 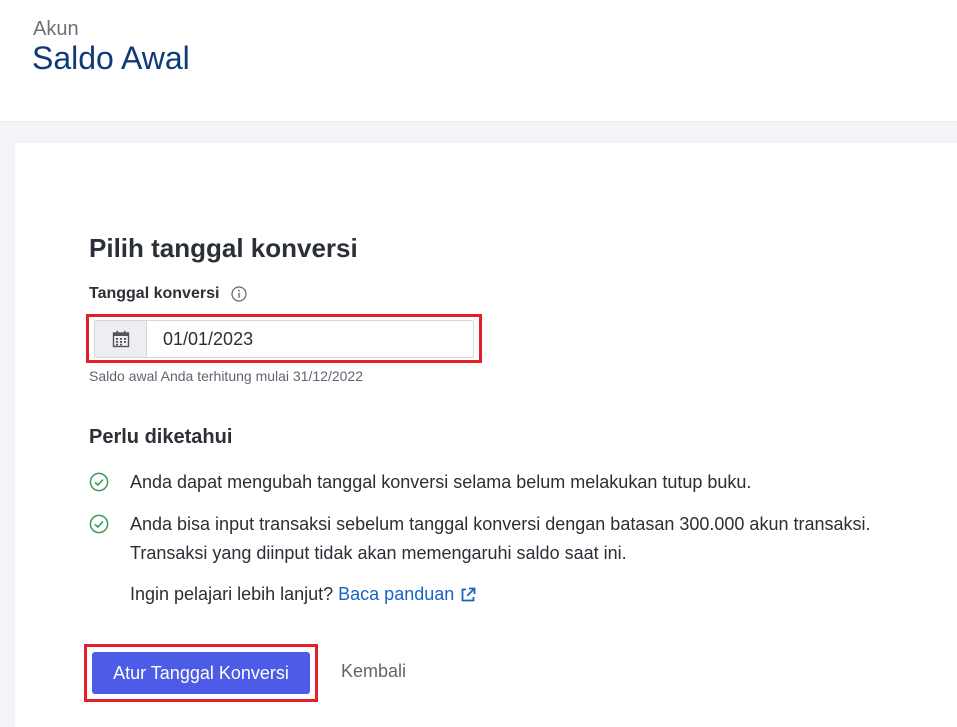 What do you see at coordinates (161, 437) in the screenshot?
I see `info-title: Perlu diketahui` at bounding box center [161, 437].